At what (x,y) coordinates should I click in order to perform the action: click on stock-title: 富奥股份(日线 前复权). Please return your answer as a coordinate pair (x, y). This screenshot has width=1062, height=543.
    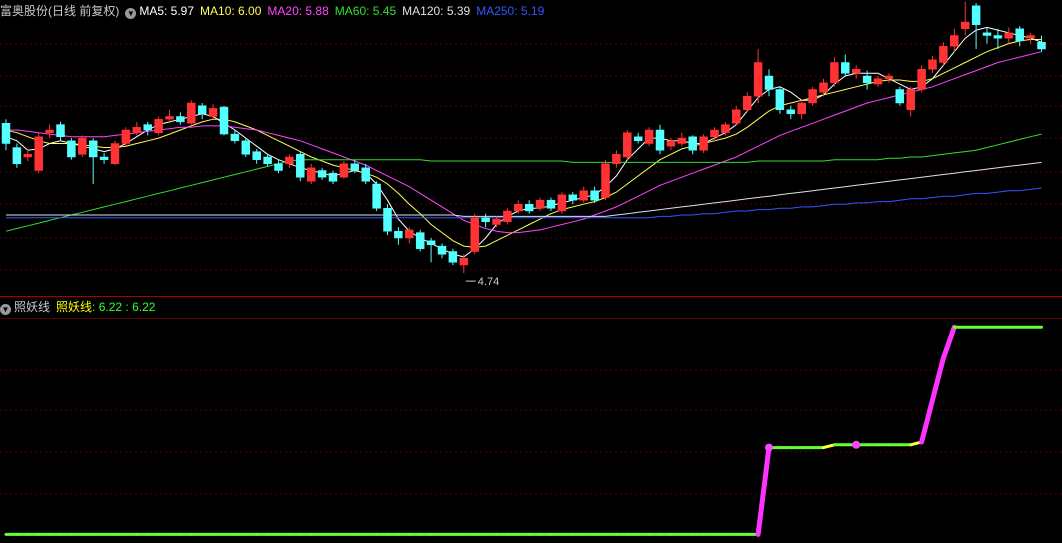
    Looking at the image, I should click on (60, 11).